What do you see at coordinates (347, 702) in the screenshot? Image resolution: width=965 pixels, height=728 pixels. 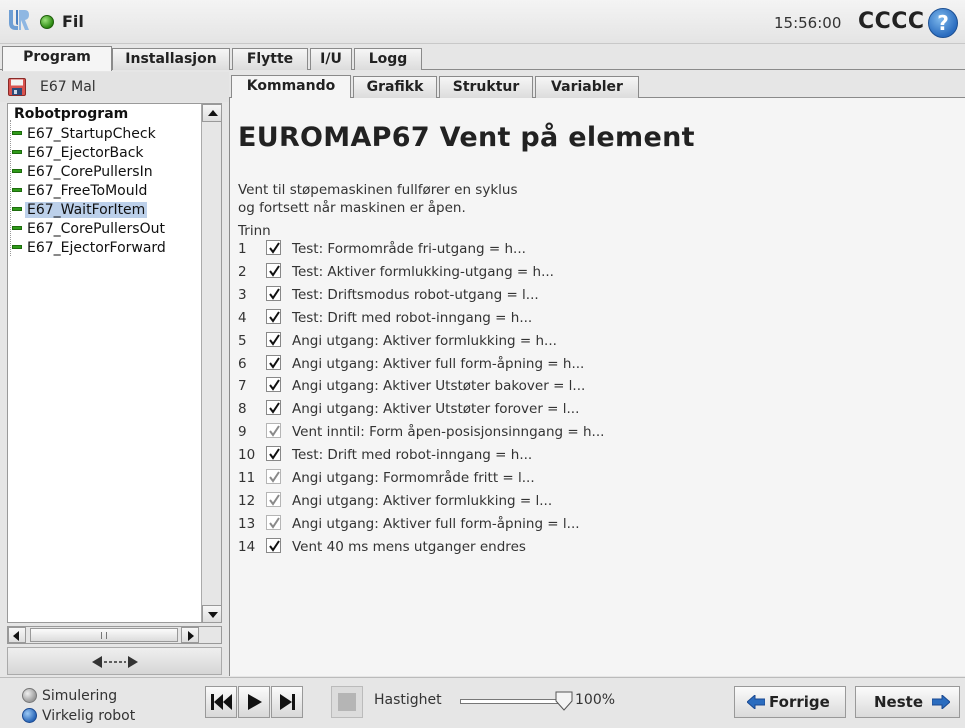 I see `stop-button` at bounding box center [347, 702].